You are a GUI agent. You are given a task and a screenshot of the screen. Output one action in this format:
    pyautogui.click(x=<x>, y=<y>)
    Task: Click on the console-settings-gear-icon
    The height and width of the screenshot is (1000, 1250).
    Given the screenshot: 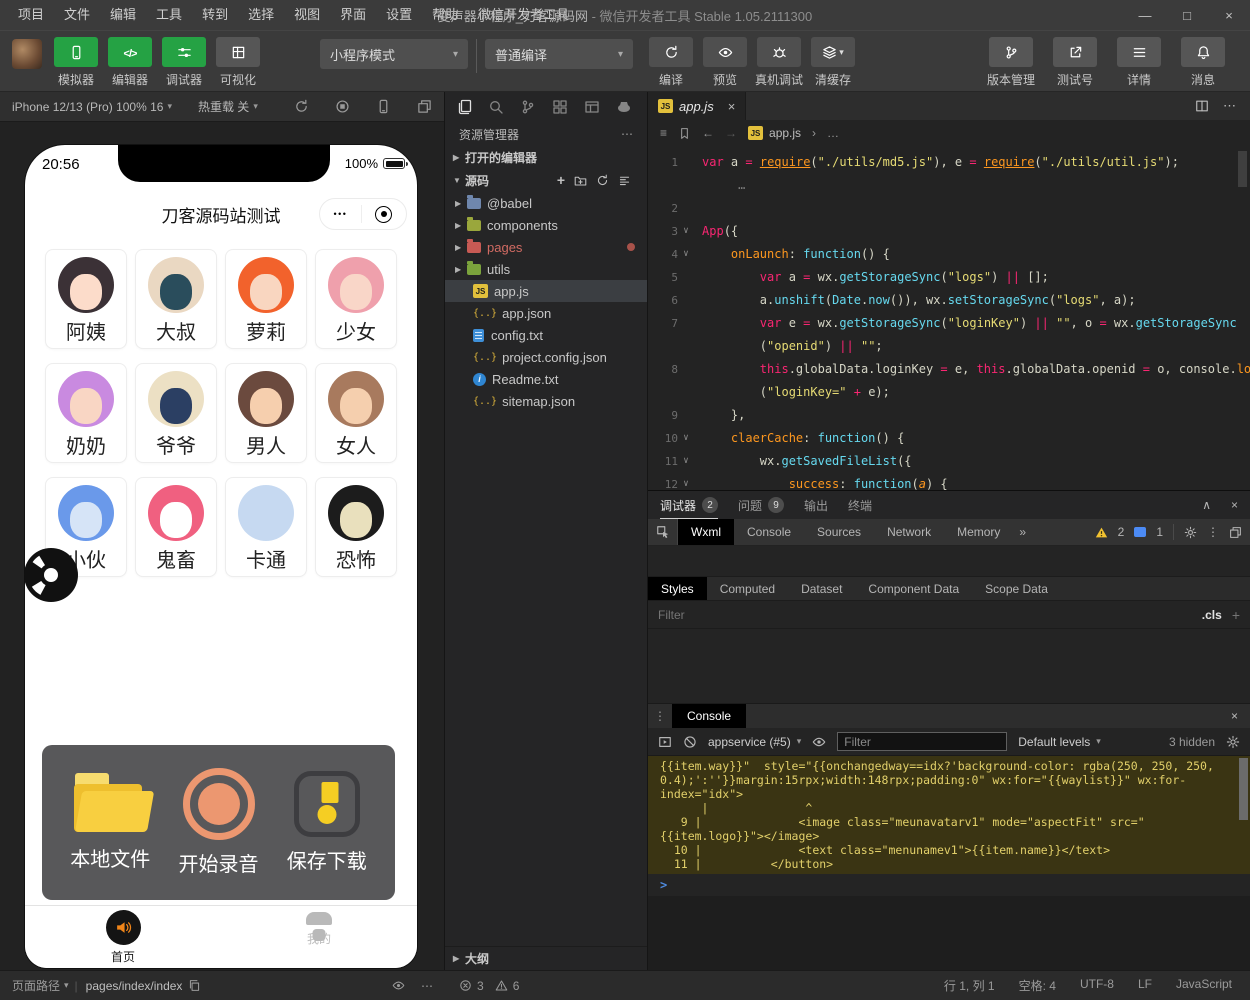 What is the action you would take?
    pyautogui.click(x=1233, y=742)
    